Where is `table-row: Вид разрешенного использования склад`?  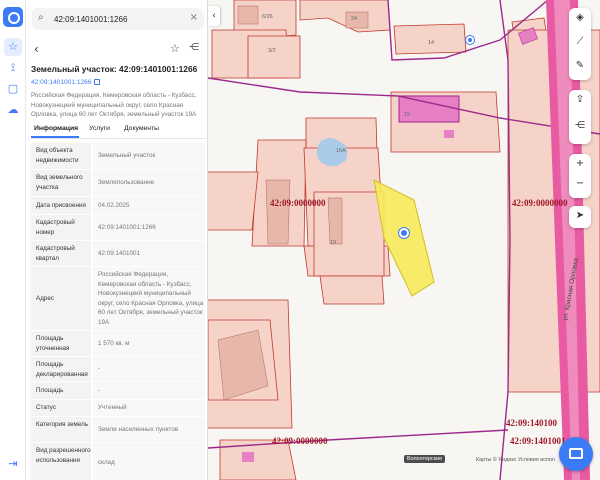
table-row: Вид разрешенного использования склад is located at coordinates (118, 461).